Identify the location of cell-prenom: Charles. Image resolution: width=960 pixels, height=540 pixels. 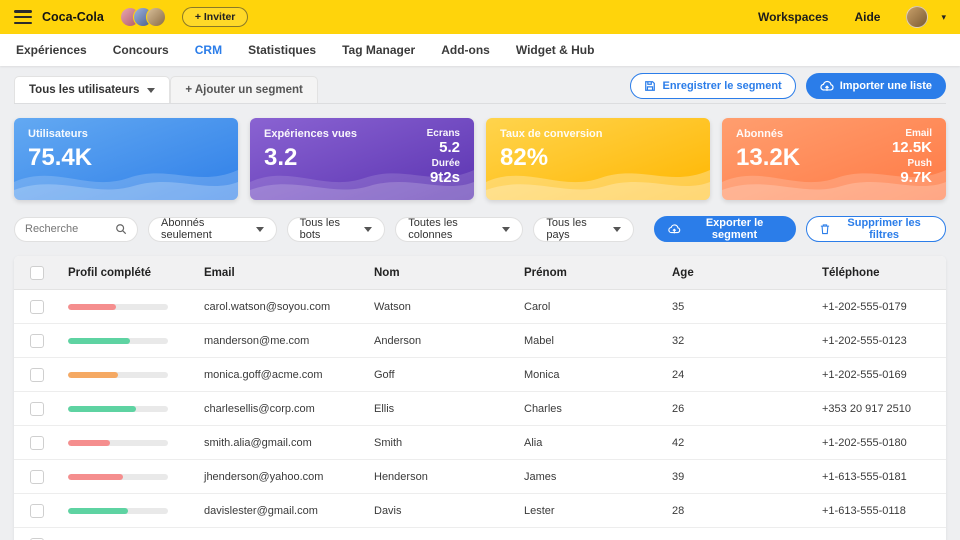
(543, 408).